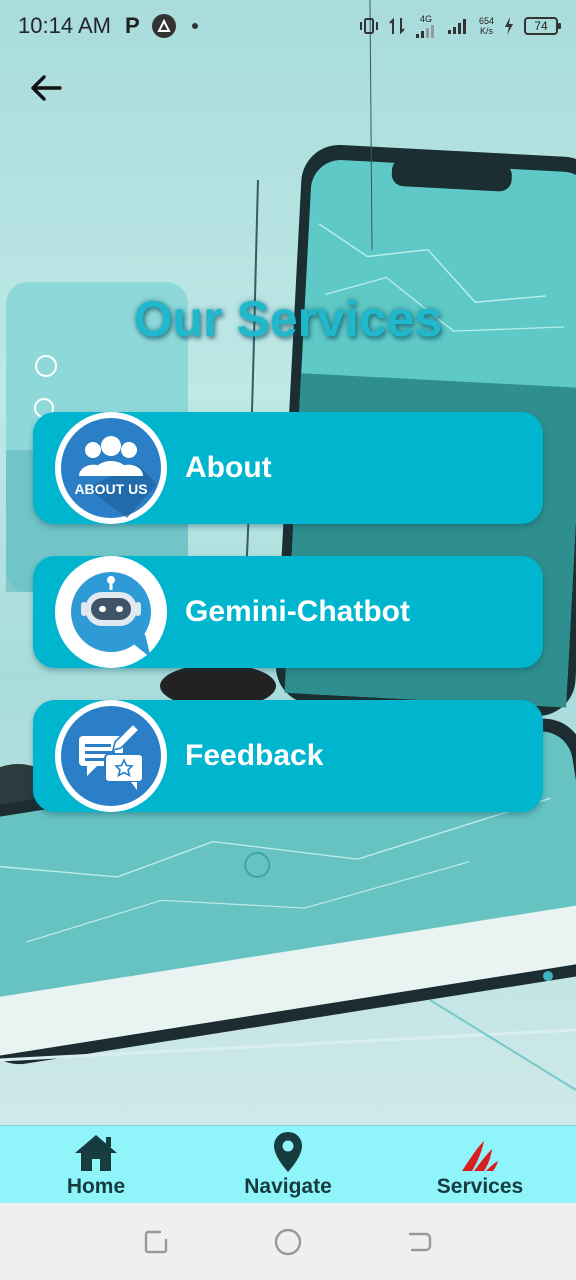 Image resolution: width=576 pixels, height=1280 pixels. Describe the element at coordinates (111, 612) in the screenshot. I see `robot-chat-icon` at that location.